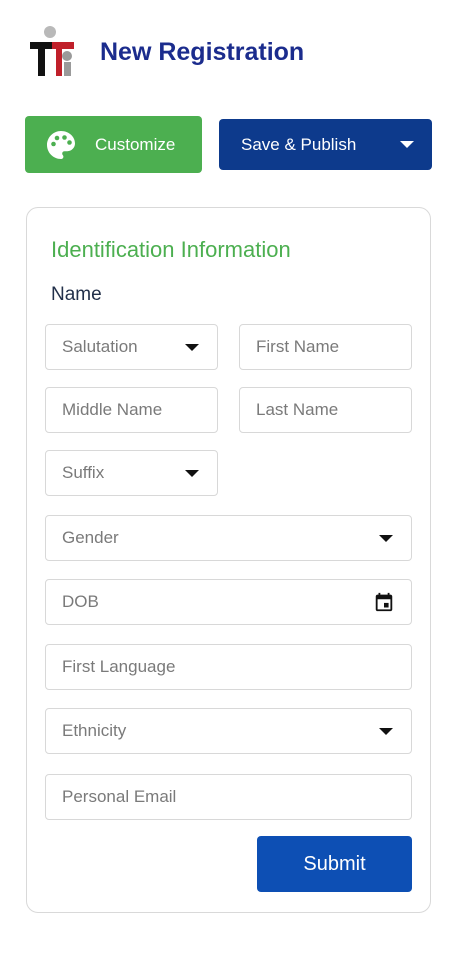  Describe the element at coordinates (131, 473) in the screenshot. I see `suffix-select: Suffix` at that location.